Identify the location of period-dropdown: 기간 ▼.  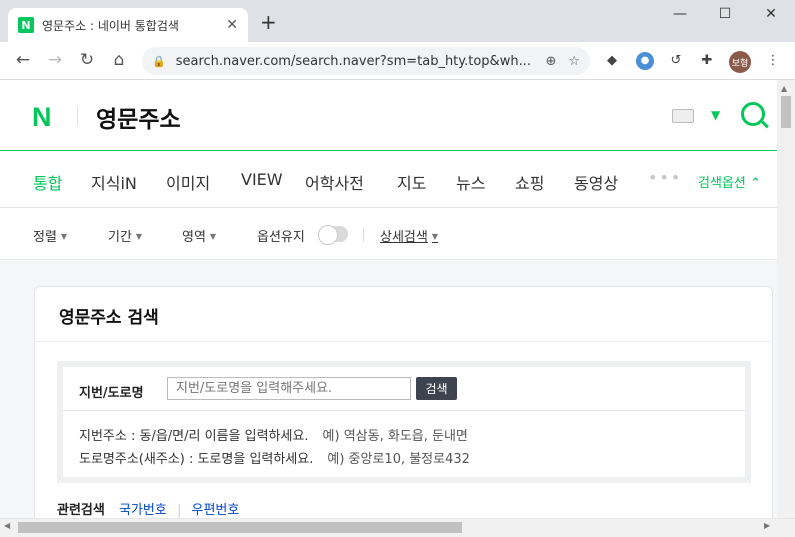
(125, 235).